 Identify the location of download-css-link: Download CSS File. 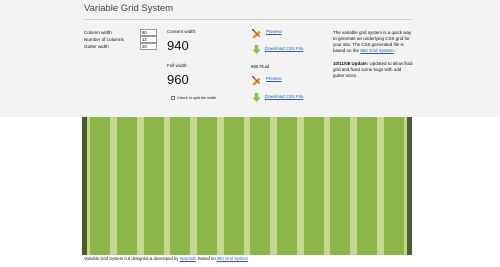
(284, 48).